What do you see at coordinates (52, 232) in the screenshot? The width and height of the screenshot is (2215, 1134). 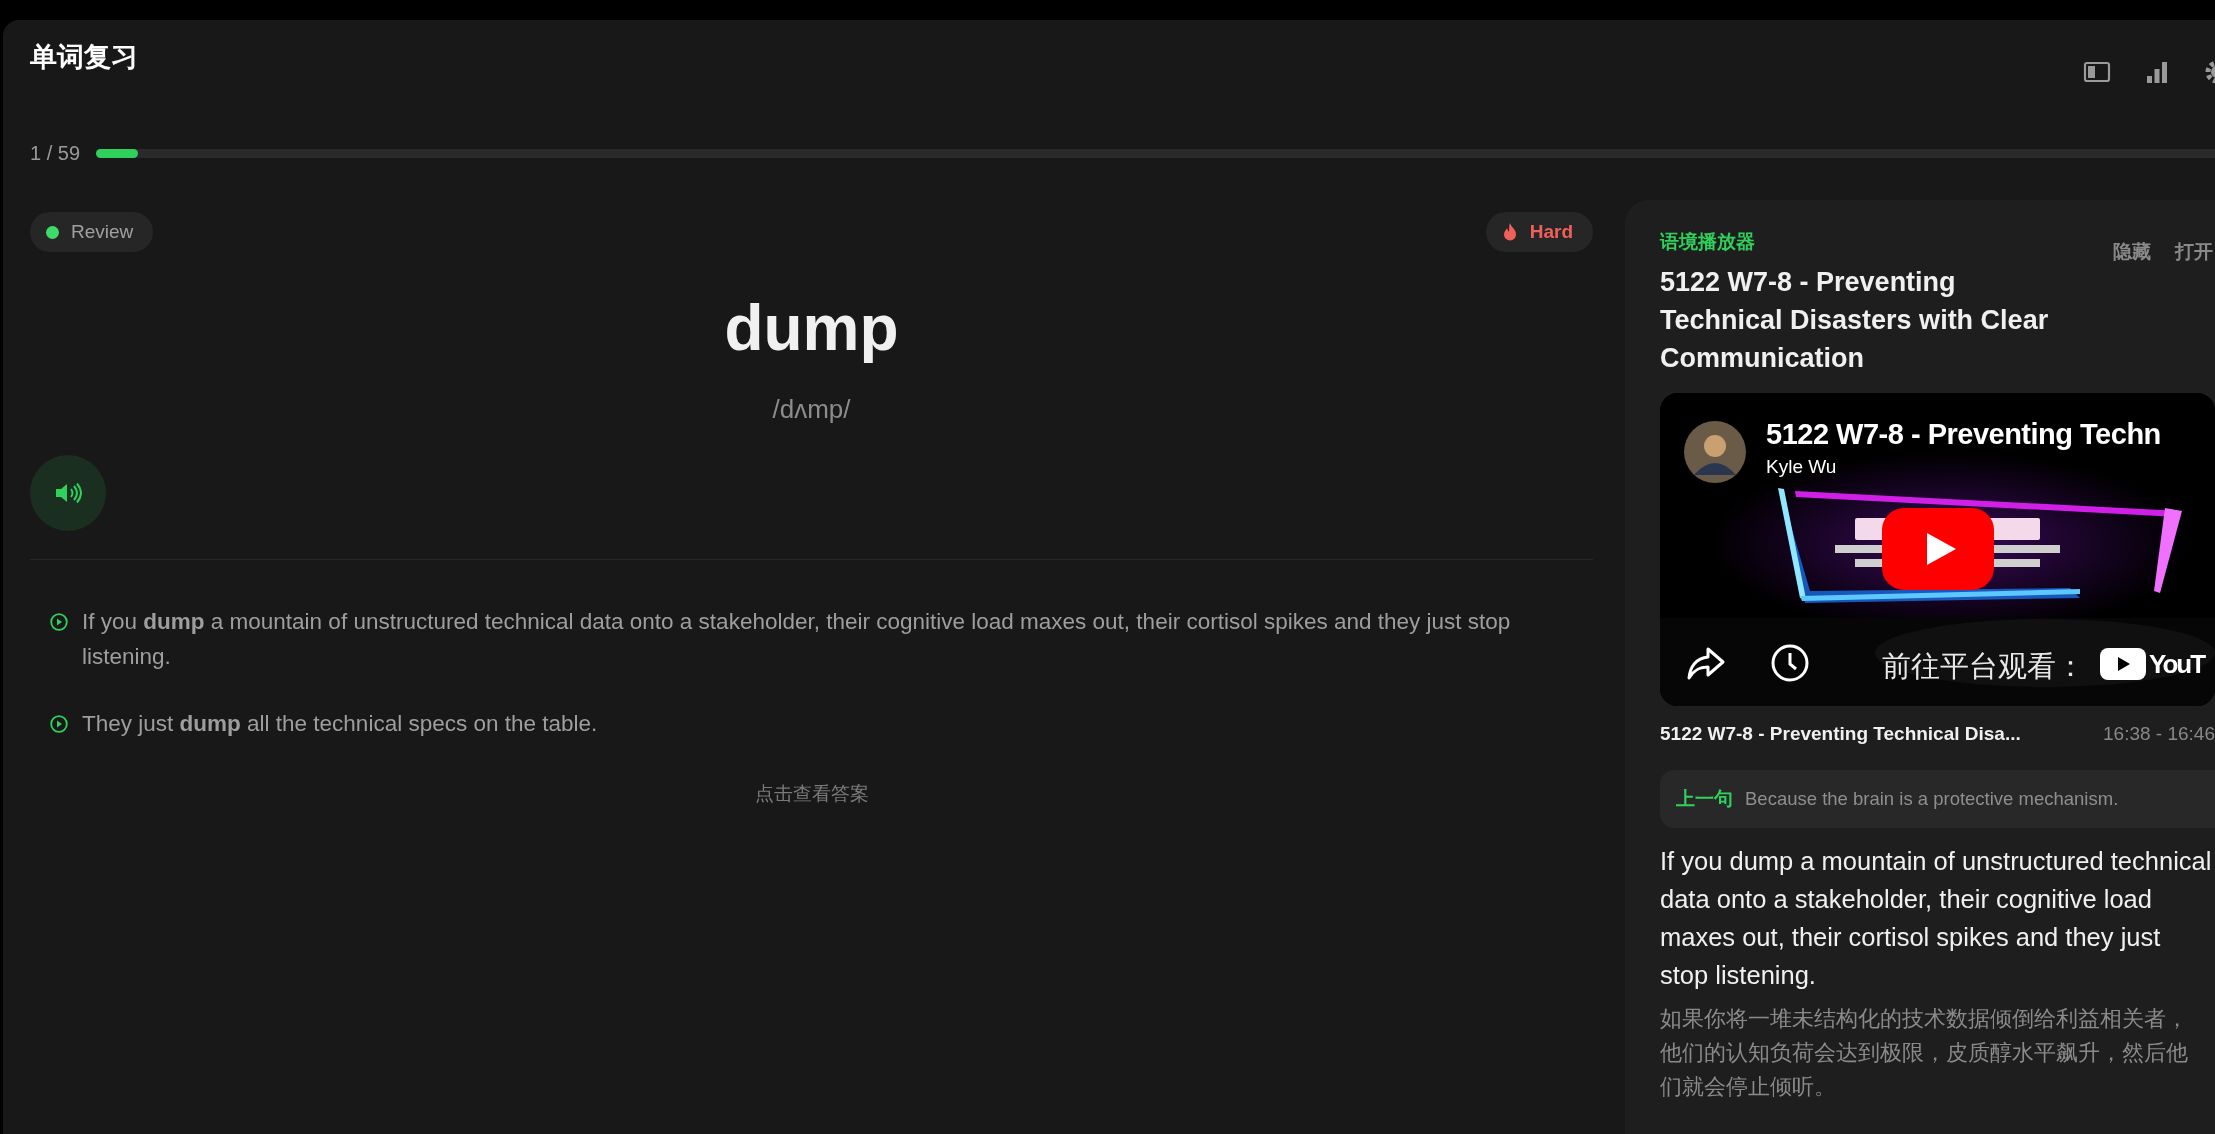 I see `status-dot` at bounding box center [52, 232].